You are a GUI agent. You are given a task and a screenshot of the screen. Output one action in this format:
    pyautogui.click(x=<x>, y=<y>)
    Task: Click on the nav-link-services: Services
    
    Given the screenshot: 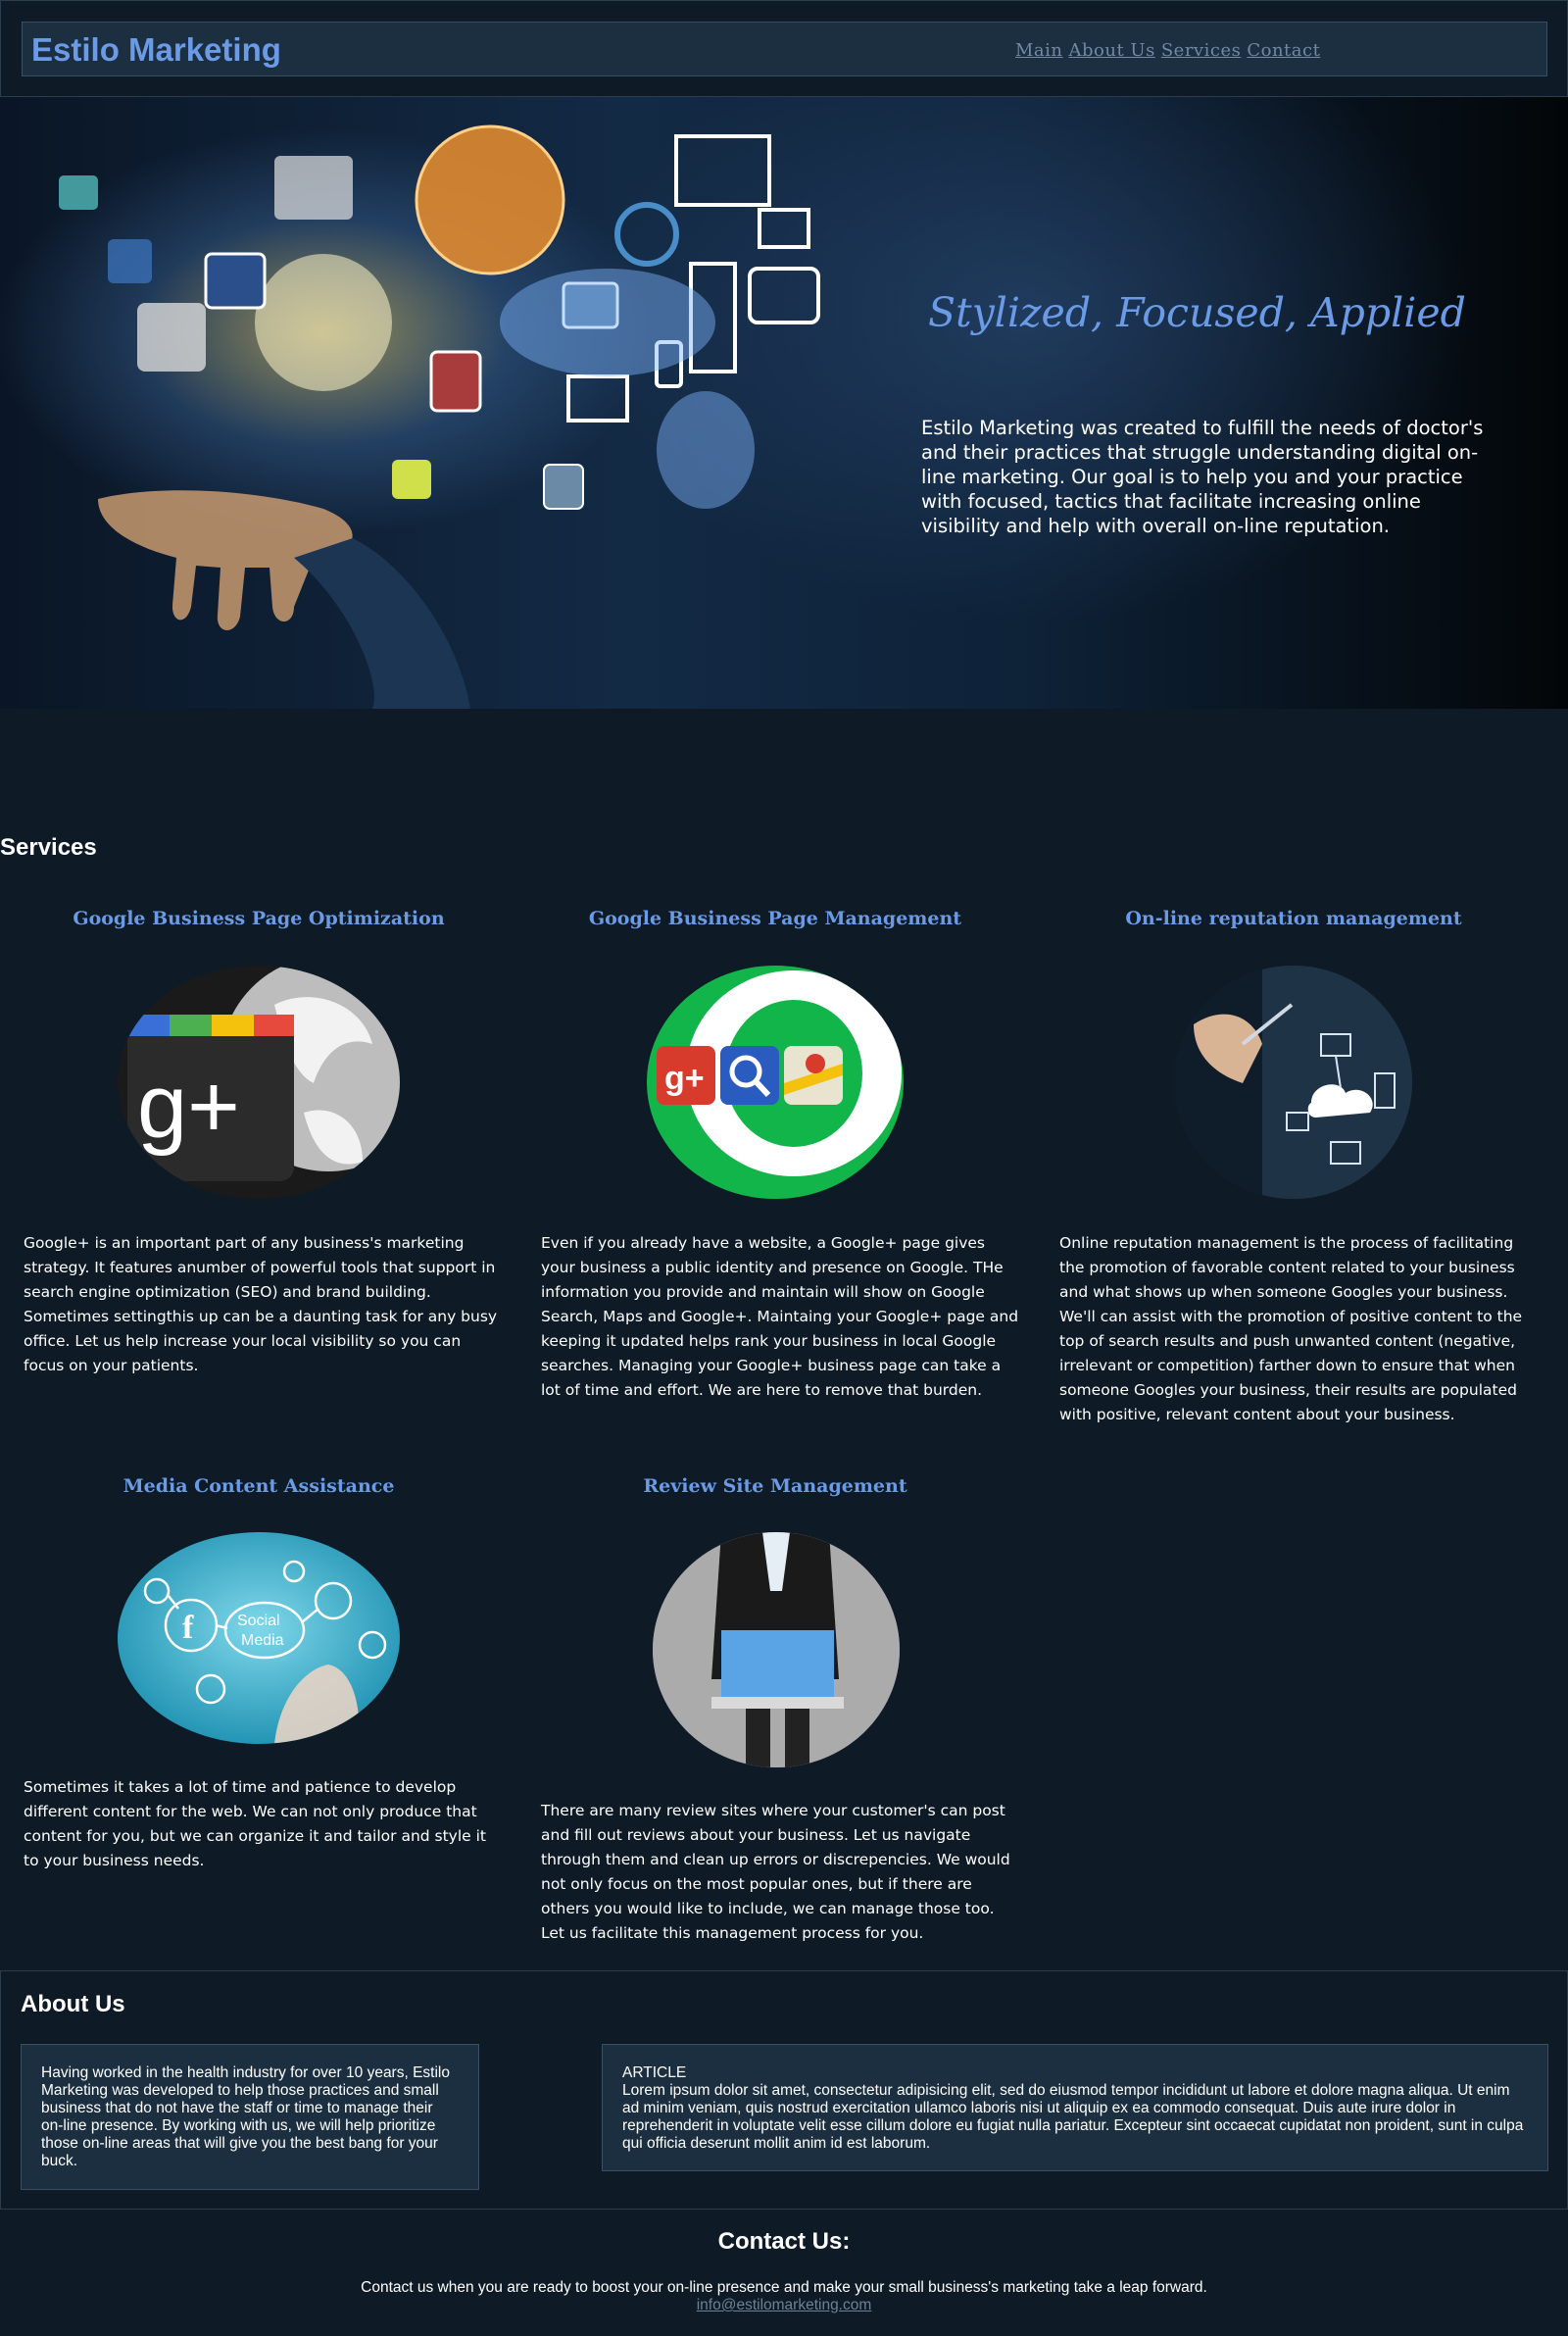 What is the action you would take?
    pyautogui.click(x=1201, y=51)
    